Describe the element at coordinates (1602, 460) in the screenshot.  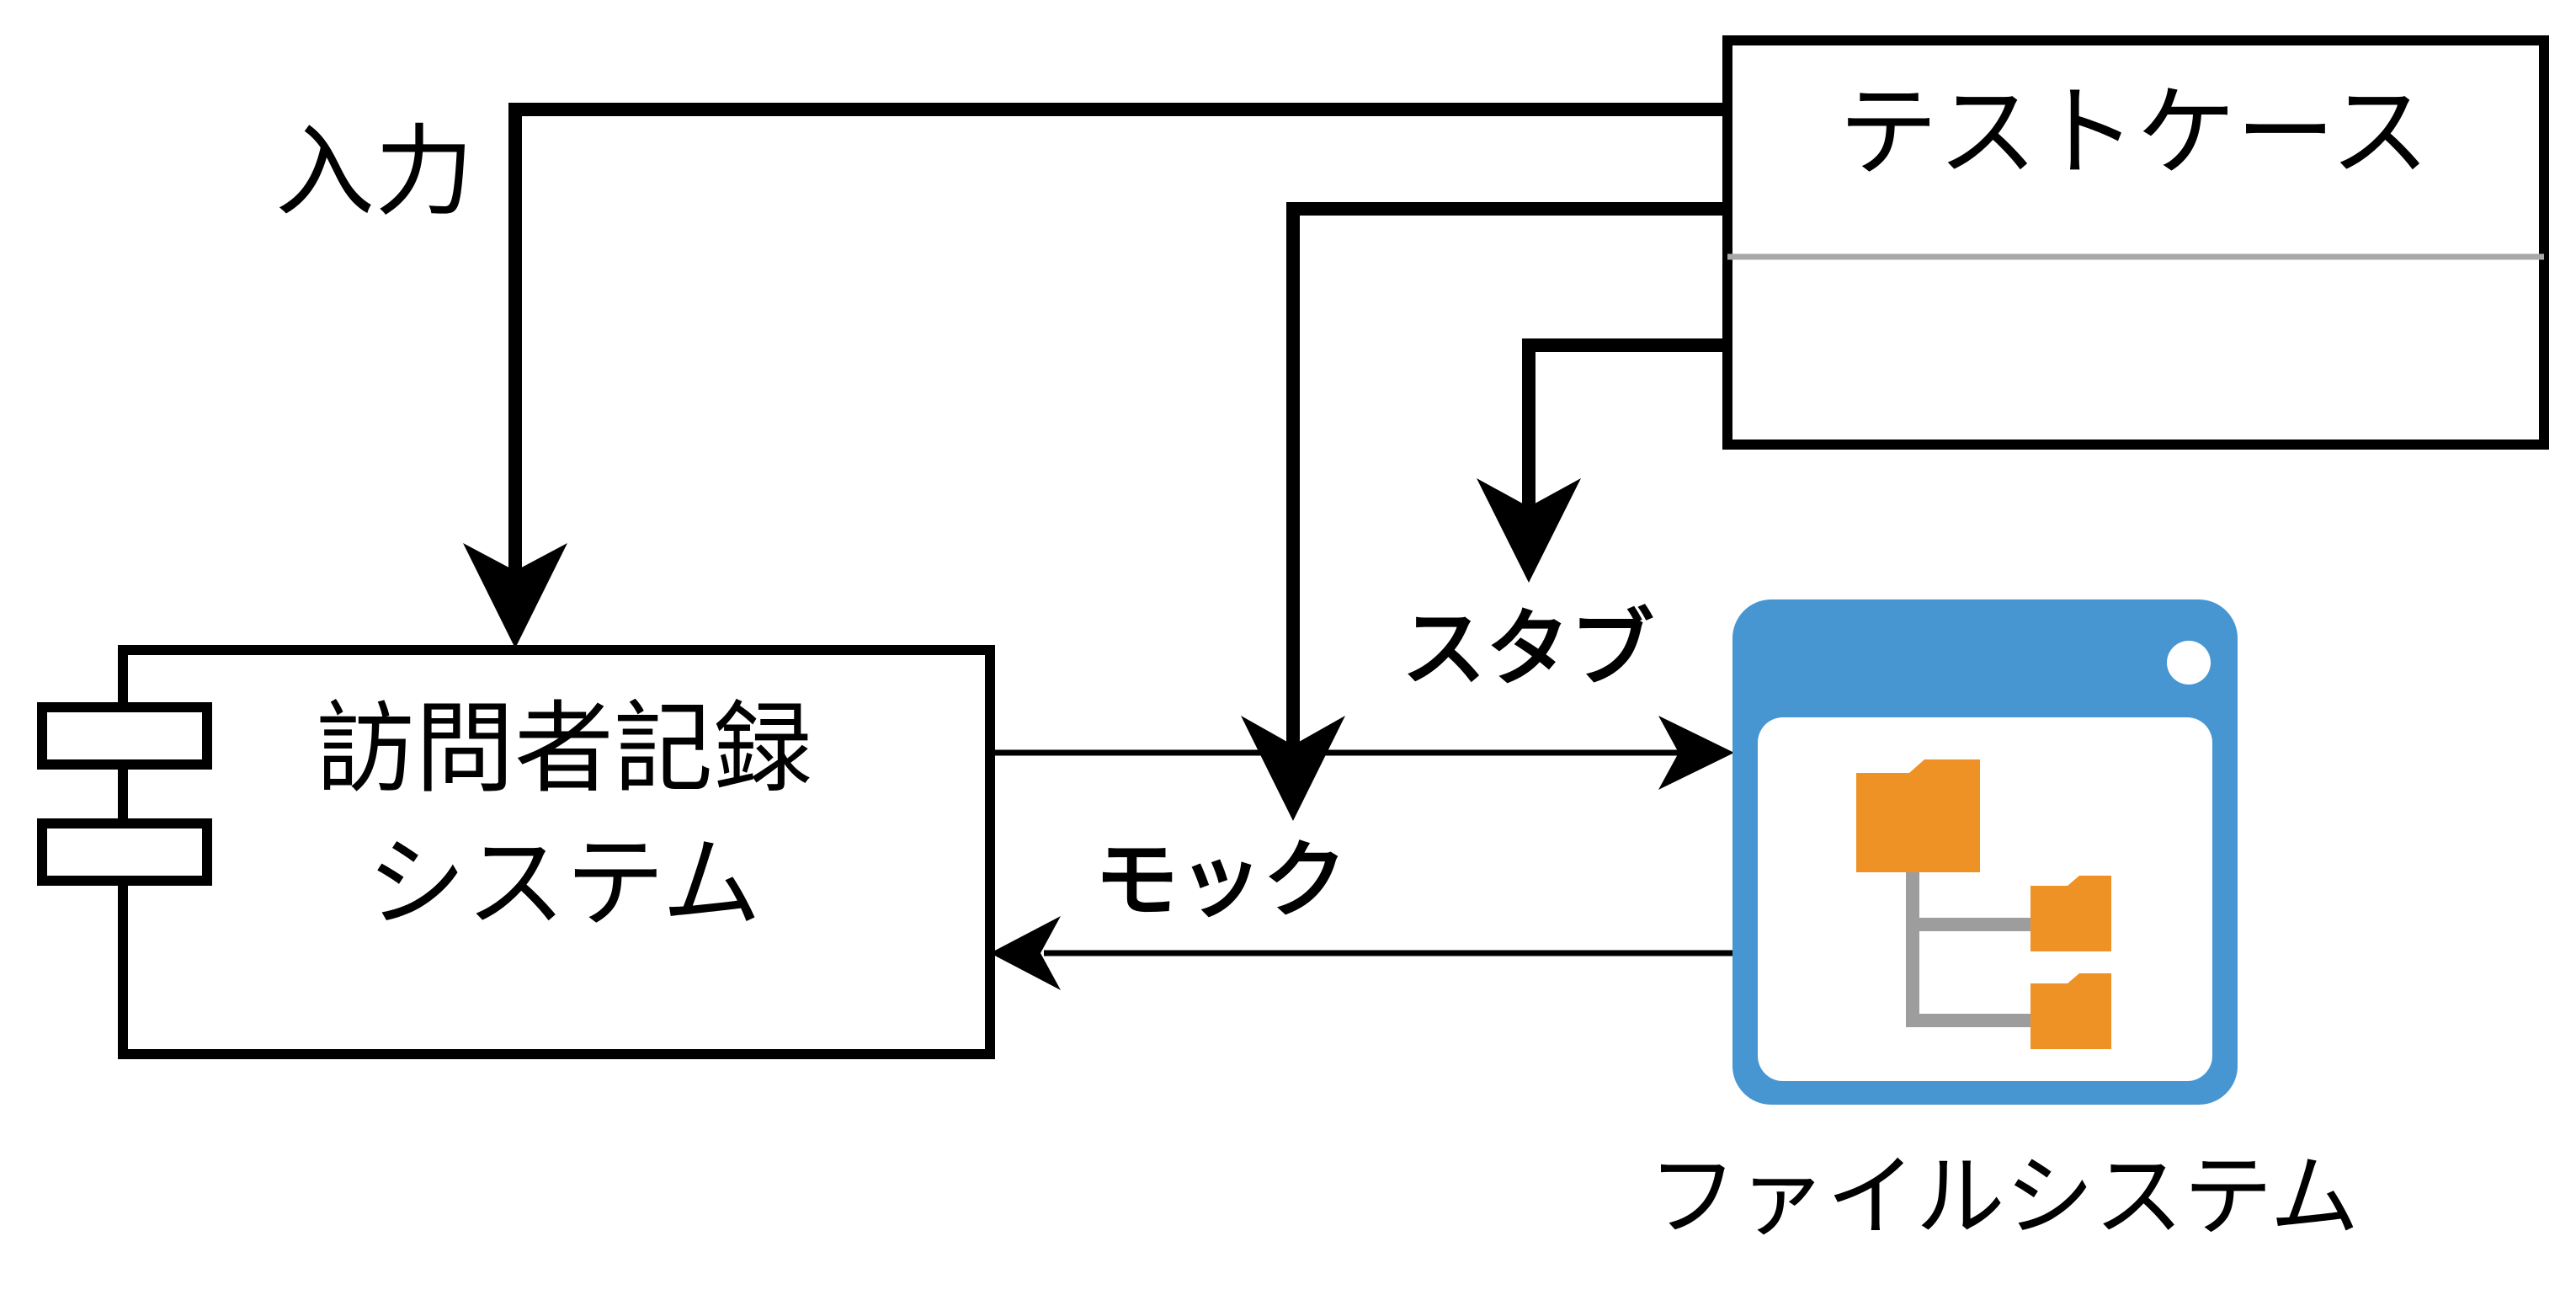
I see `stub-setup-arrow` at that location.